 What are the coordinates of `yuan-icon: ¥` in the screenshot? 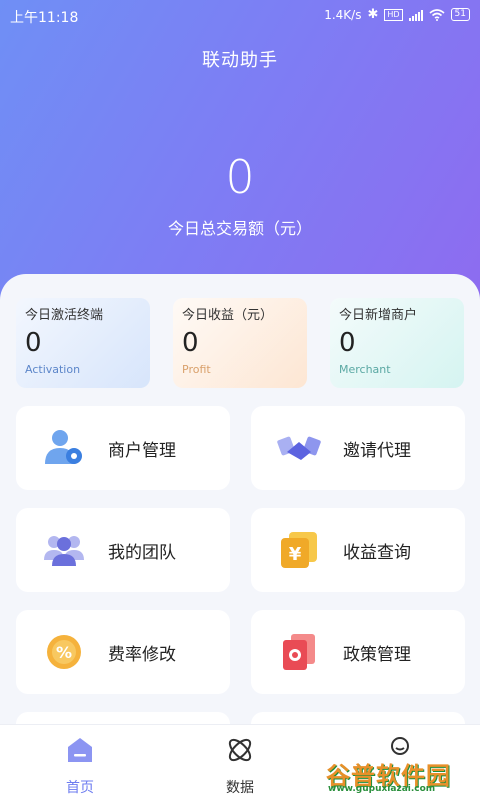 It's located at (299, 550).